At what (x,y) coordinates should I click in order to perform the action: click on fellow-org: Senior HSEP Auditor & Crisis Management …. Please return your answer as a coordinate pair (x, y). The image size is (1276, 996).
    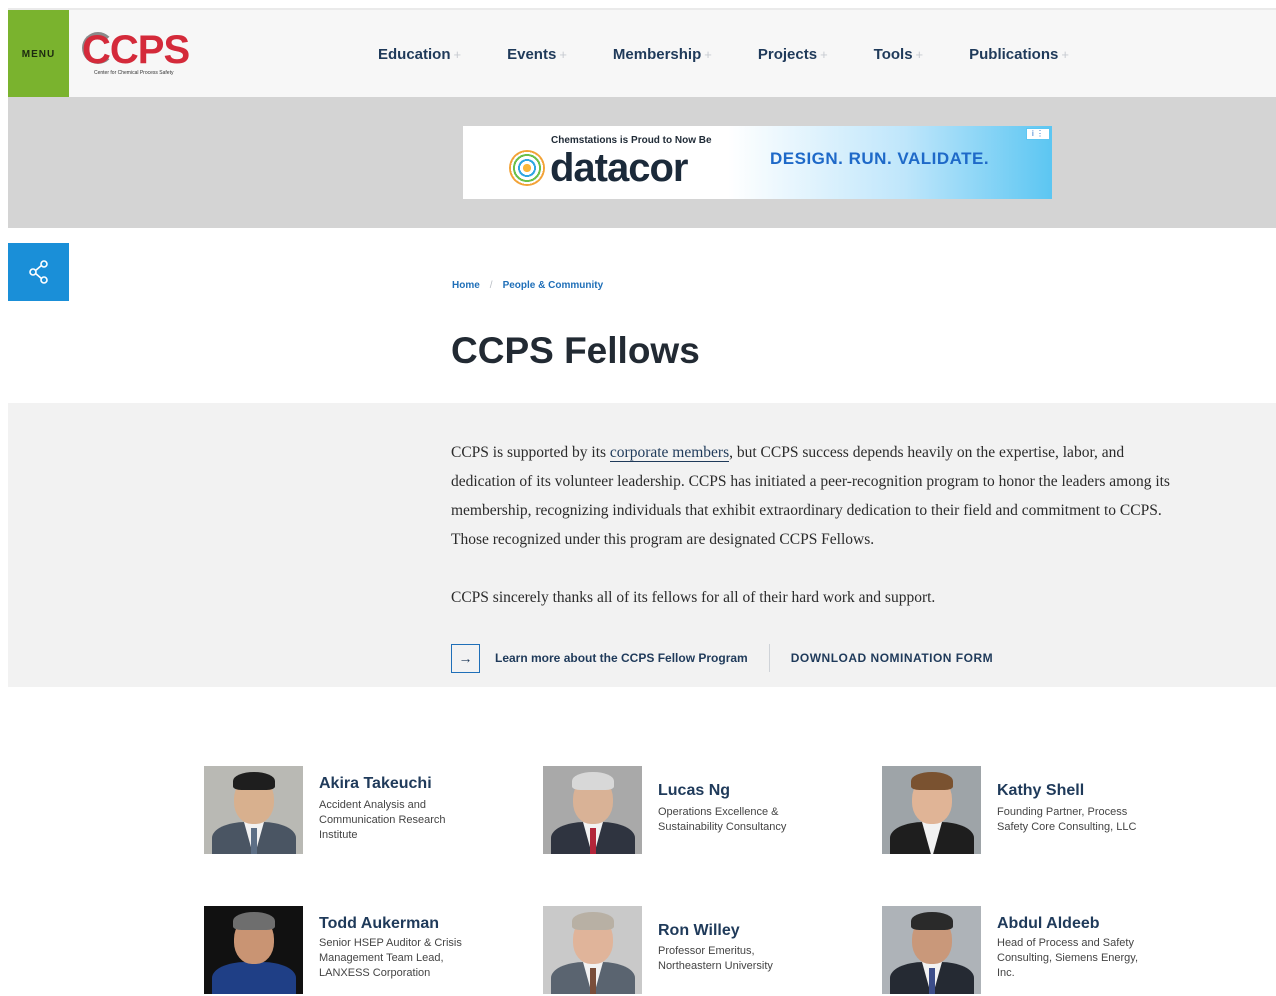
    Looking at the image, I should click on (390, 958).